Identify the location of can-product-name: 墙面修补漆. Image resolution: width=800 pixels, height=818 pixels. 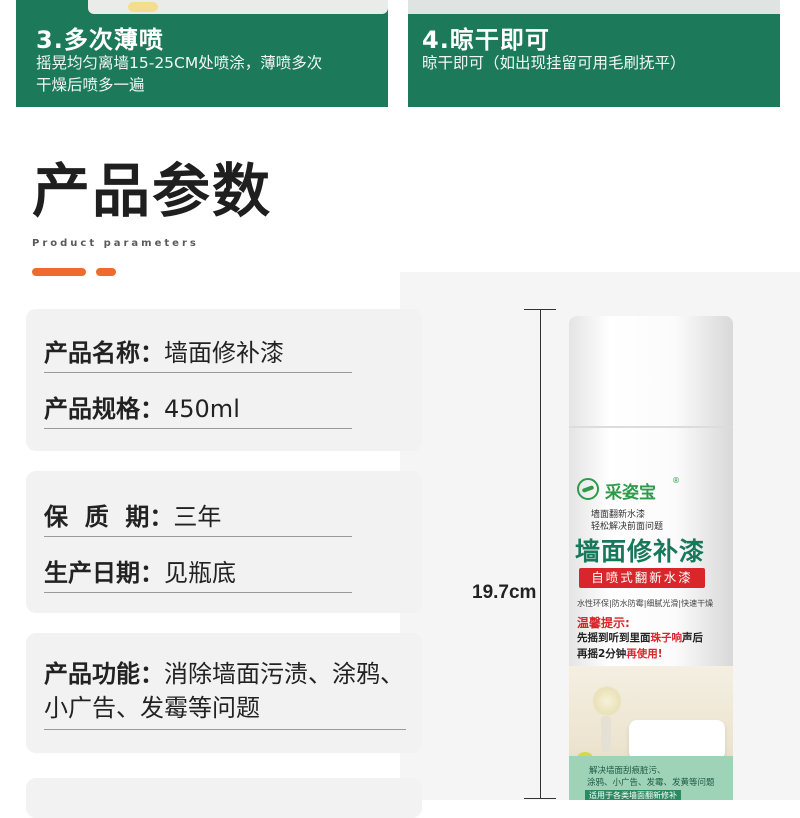
(640, 551).